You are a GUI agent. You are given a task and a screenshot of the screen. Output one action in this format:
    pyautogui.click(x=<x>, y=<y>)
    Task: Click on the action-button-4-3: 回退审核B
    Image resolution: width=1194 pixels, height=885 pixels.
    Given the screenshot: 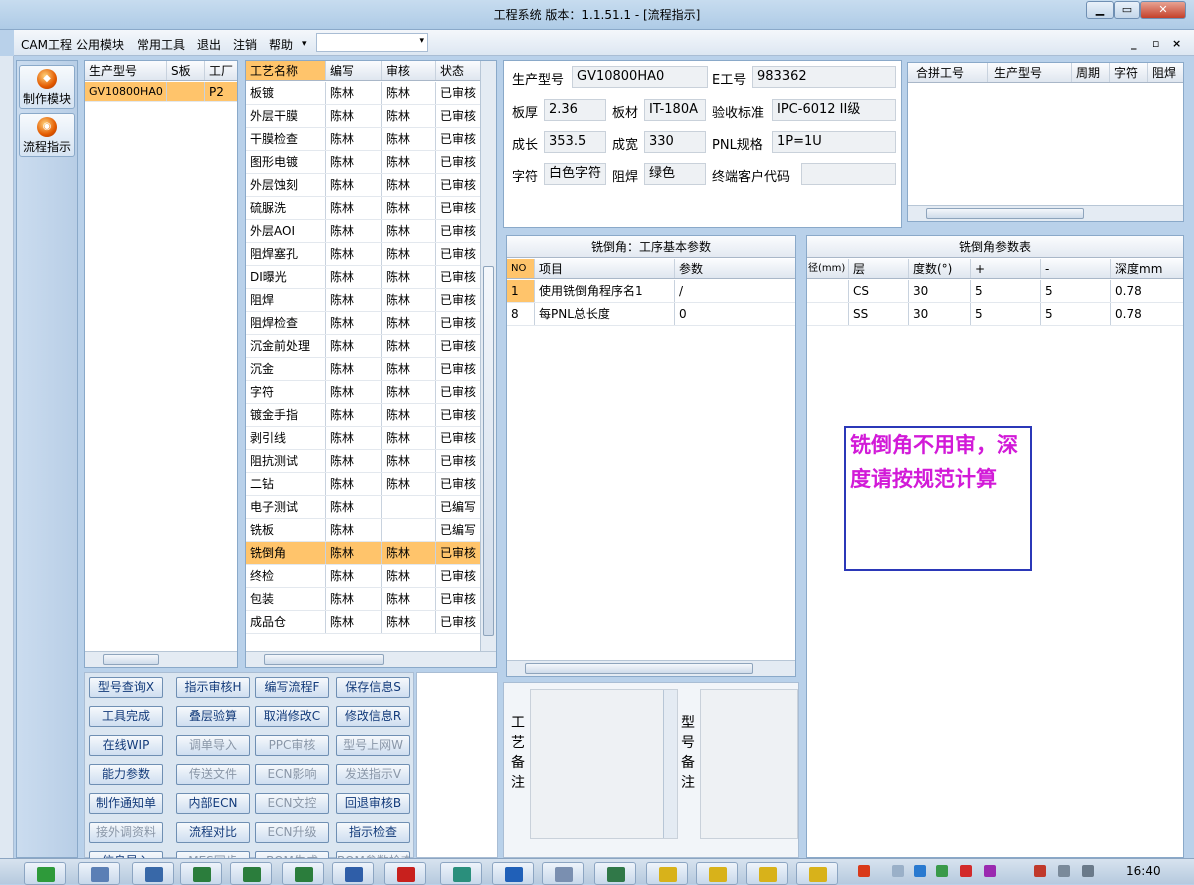 What is the action you would take?
    pyautogui.click(x=373, y=803)
    